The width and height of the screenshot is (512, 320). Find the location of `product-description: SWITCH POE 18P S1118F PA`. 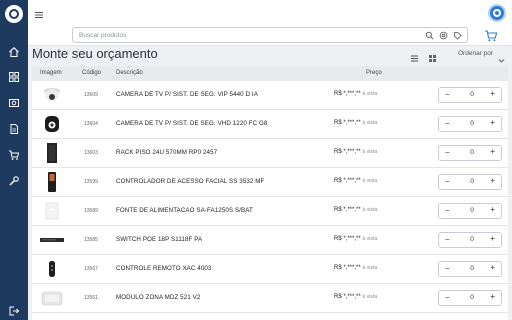

product-description: SWITCH POE 18P S1118F PA is located at coordinates (159, 239).